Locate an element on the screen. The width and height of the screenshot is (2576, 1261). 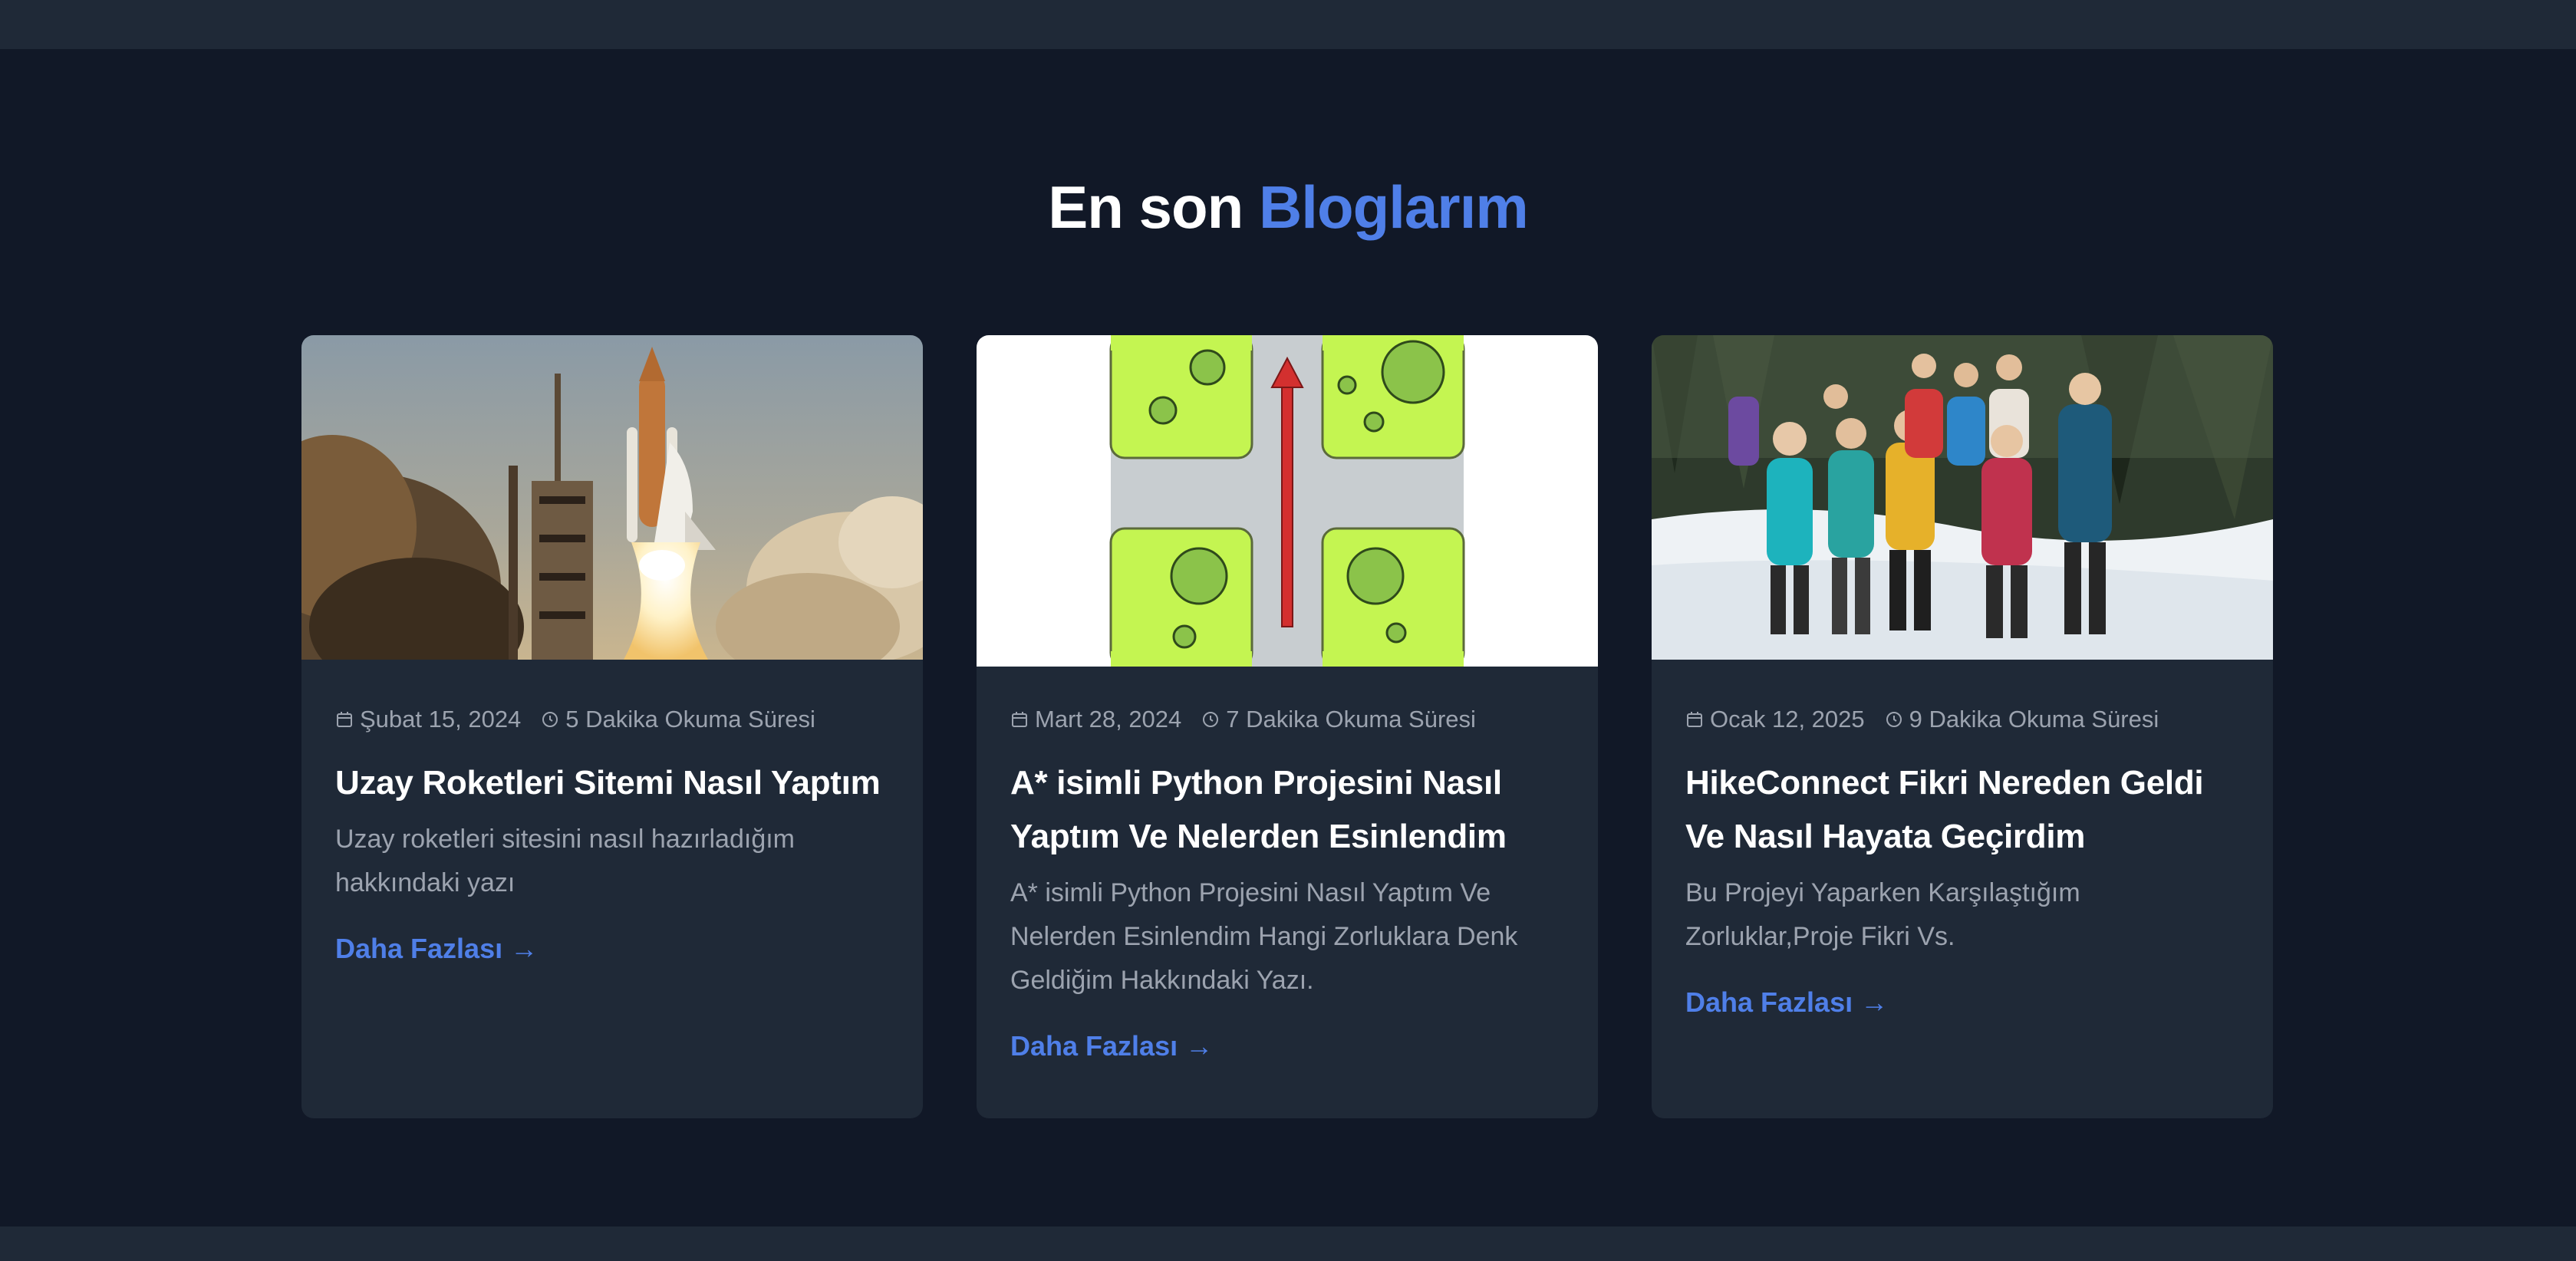
section-title: En son Bloglarım is located at coordinates (1288, 207).